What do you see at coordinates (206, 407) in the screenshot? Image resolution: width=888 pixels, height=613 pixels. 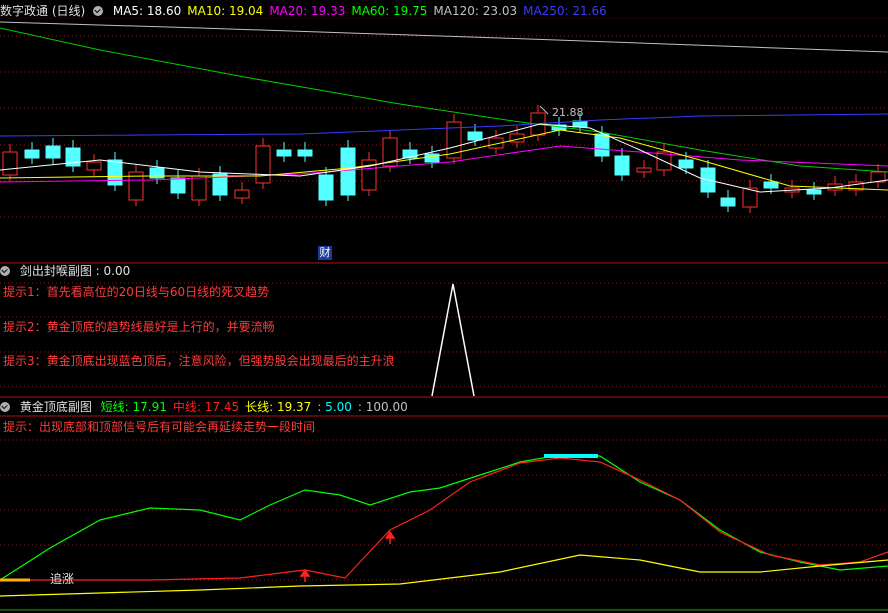 I see `sub2-value-label-1: 中线: 17.45` at bounding box center [206, 407].